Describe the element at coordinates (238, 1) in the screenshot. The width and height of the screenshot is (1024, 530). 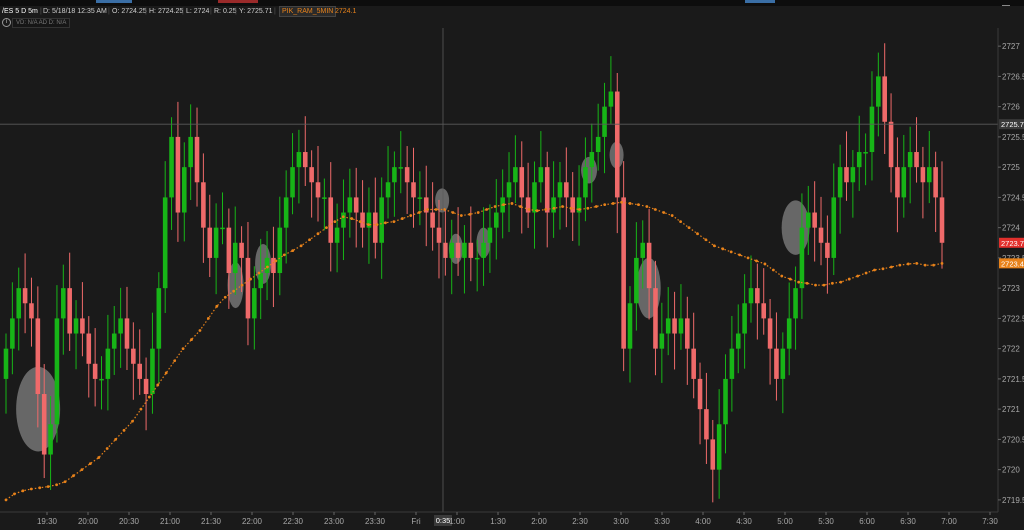
I see `toolbar-marker` at that location.